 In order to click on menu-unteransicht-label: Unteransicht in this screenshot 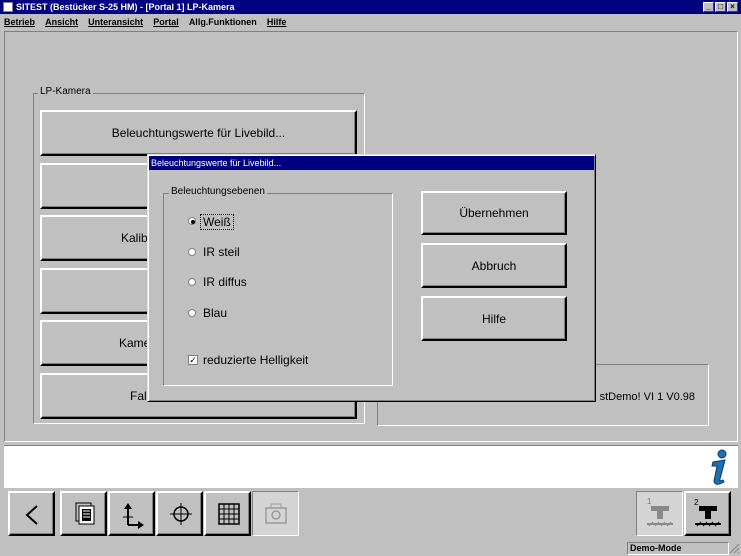, I will do `click(116, 22)`.